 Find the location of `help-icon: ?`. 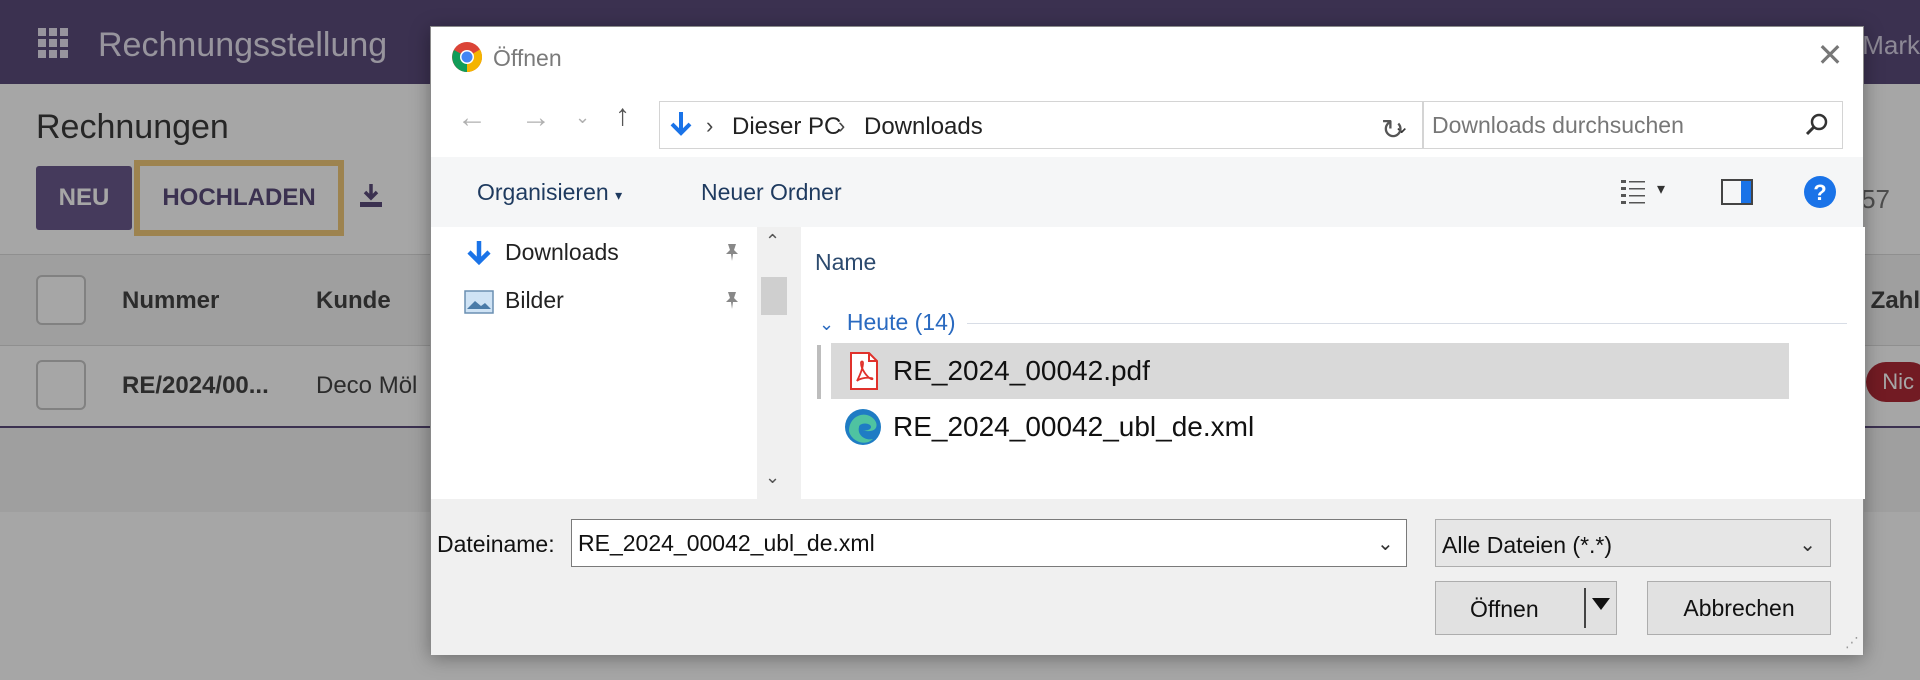

help-icon: ? is located at coordinates (1820, 192).